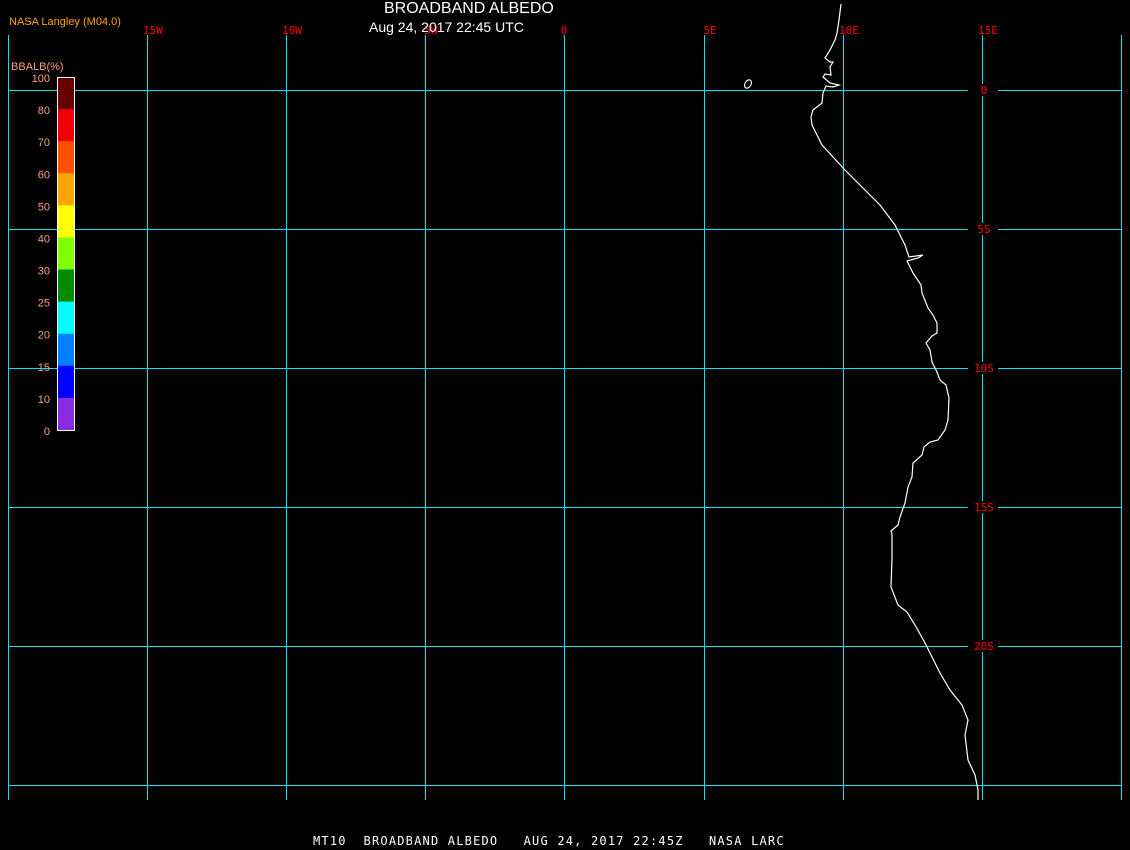 The width and height of the screenshot is (1130, 850). What do you see at coordinates (47, 432) in the screenshot?
I see `colorbar-tick-label: 0` at bounding box center [47, 432].